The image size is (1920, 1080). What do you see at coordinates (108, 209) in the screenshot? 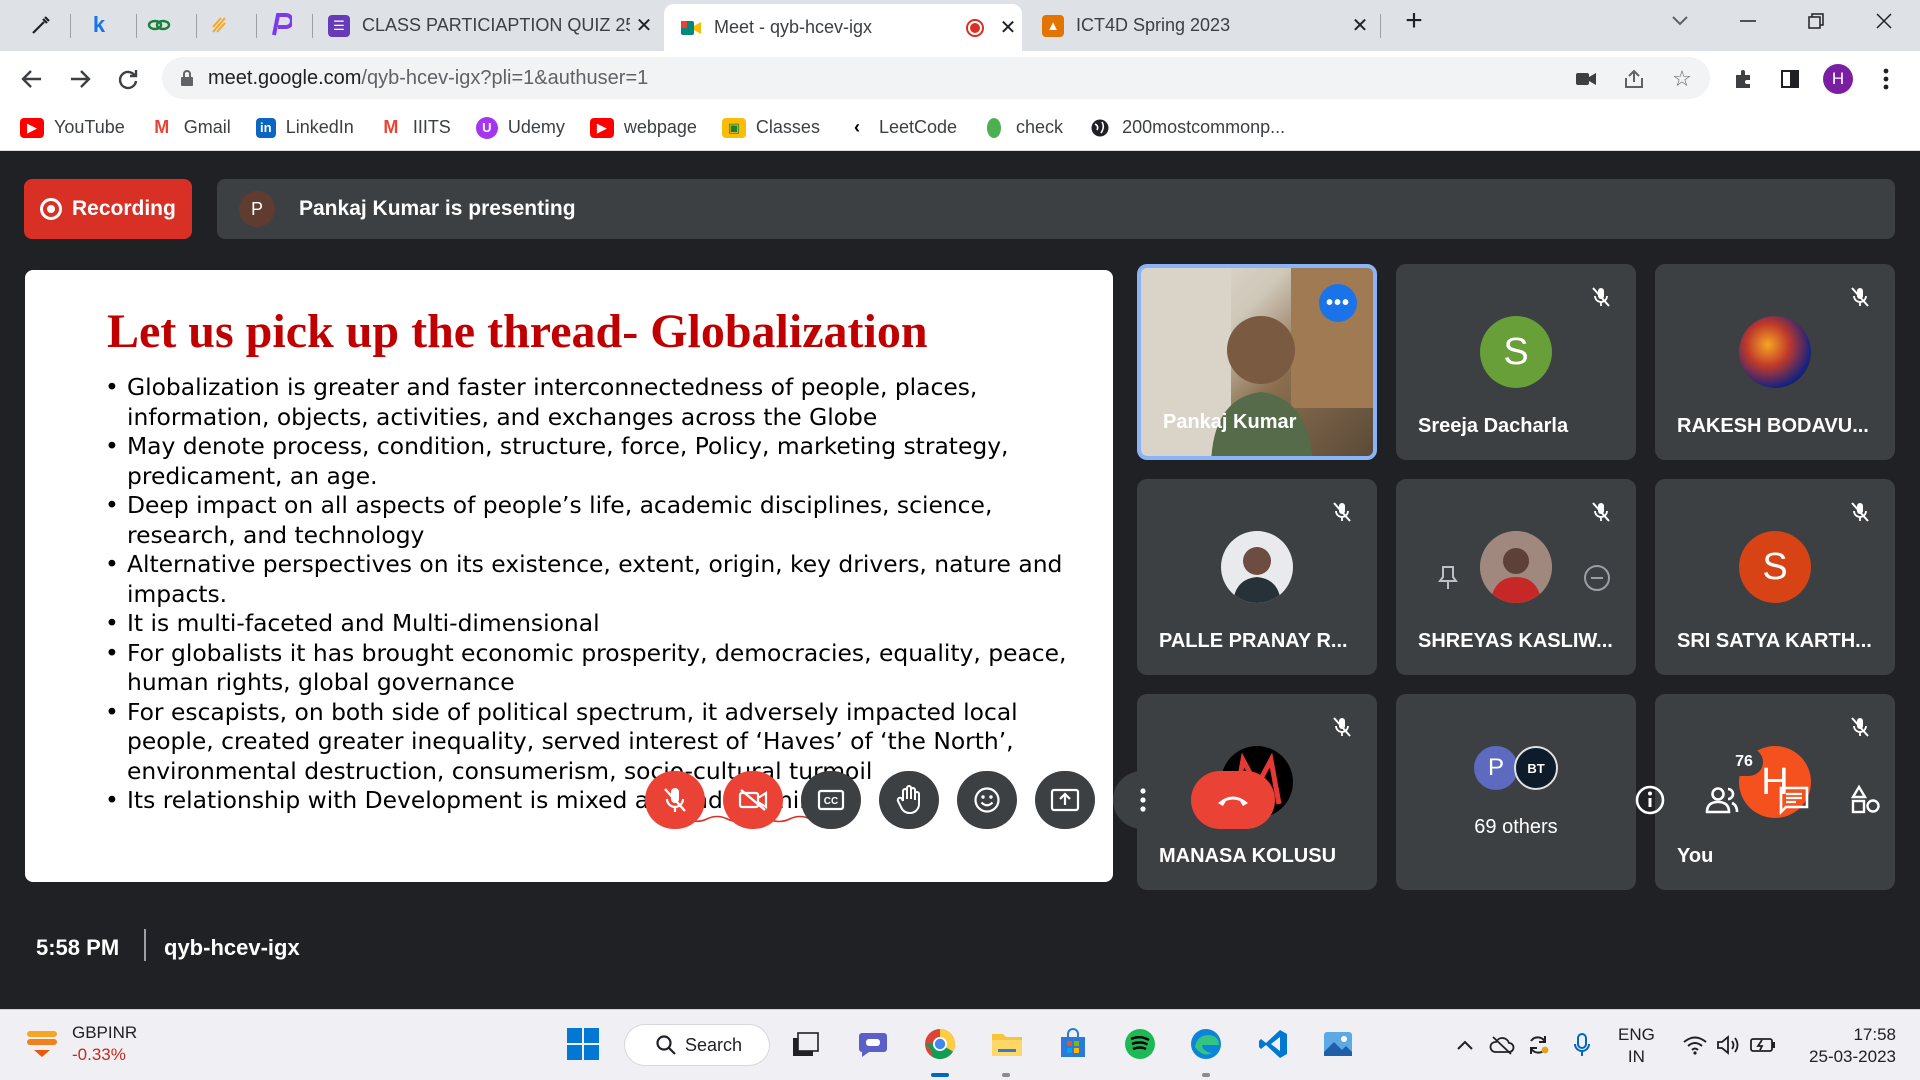
I see `recording-badge: Recording` at bounding box center [108, 209].